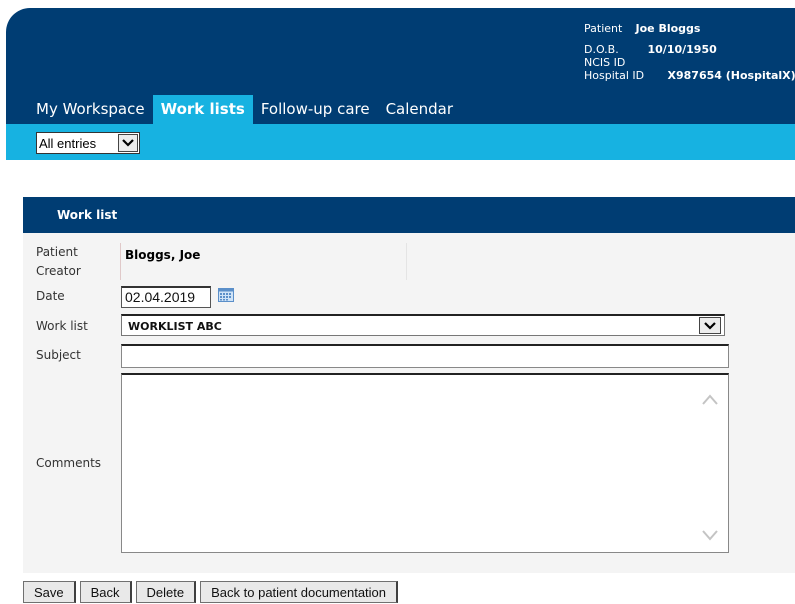 The image size is (795, 604). What do you see at coordinates (90, 109) in the screenshot?
I see `tab-my-workspace: My Workspace` at bounding box center [90, 109].